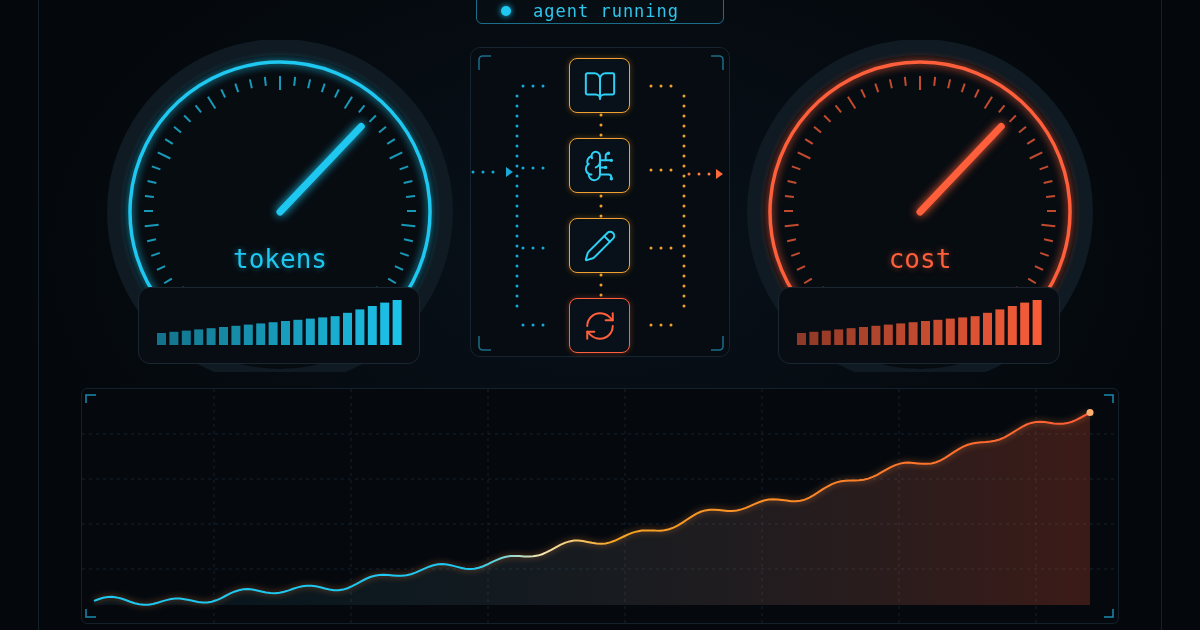 This screenshot has width=1200, height=630. What do you see at coordinates (599, 245) in the screenshot?
I see `pencil-icon` at bounding box center [599, 245].